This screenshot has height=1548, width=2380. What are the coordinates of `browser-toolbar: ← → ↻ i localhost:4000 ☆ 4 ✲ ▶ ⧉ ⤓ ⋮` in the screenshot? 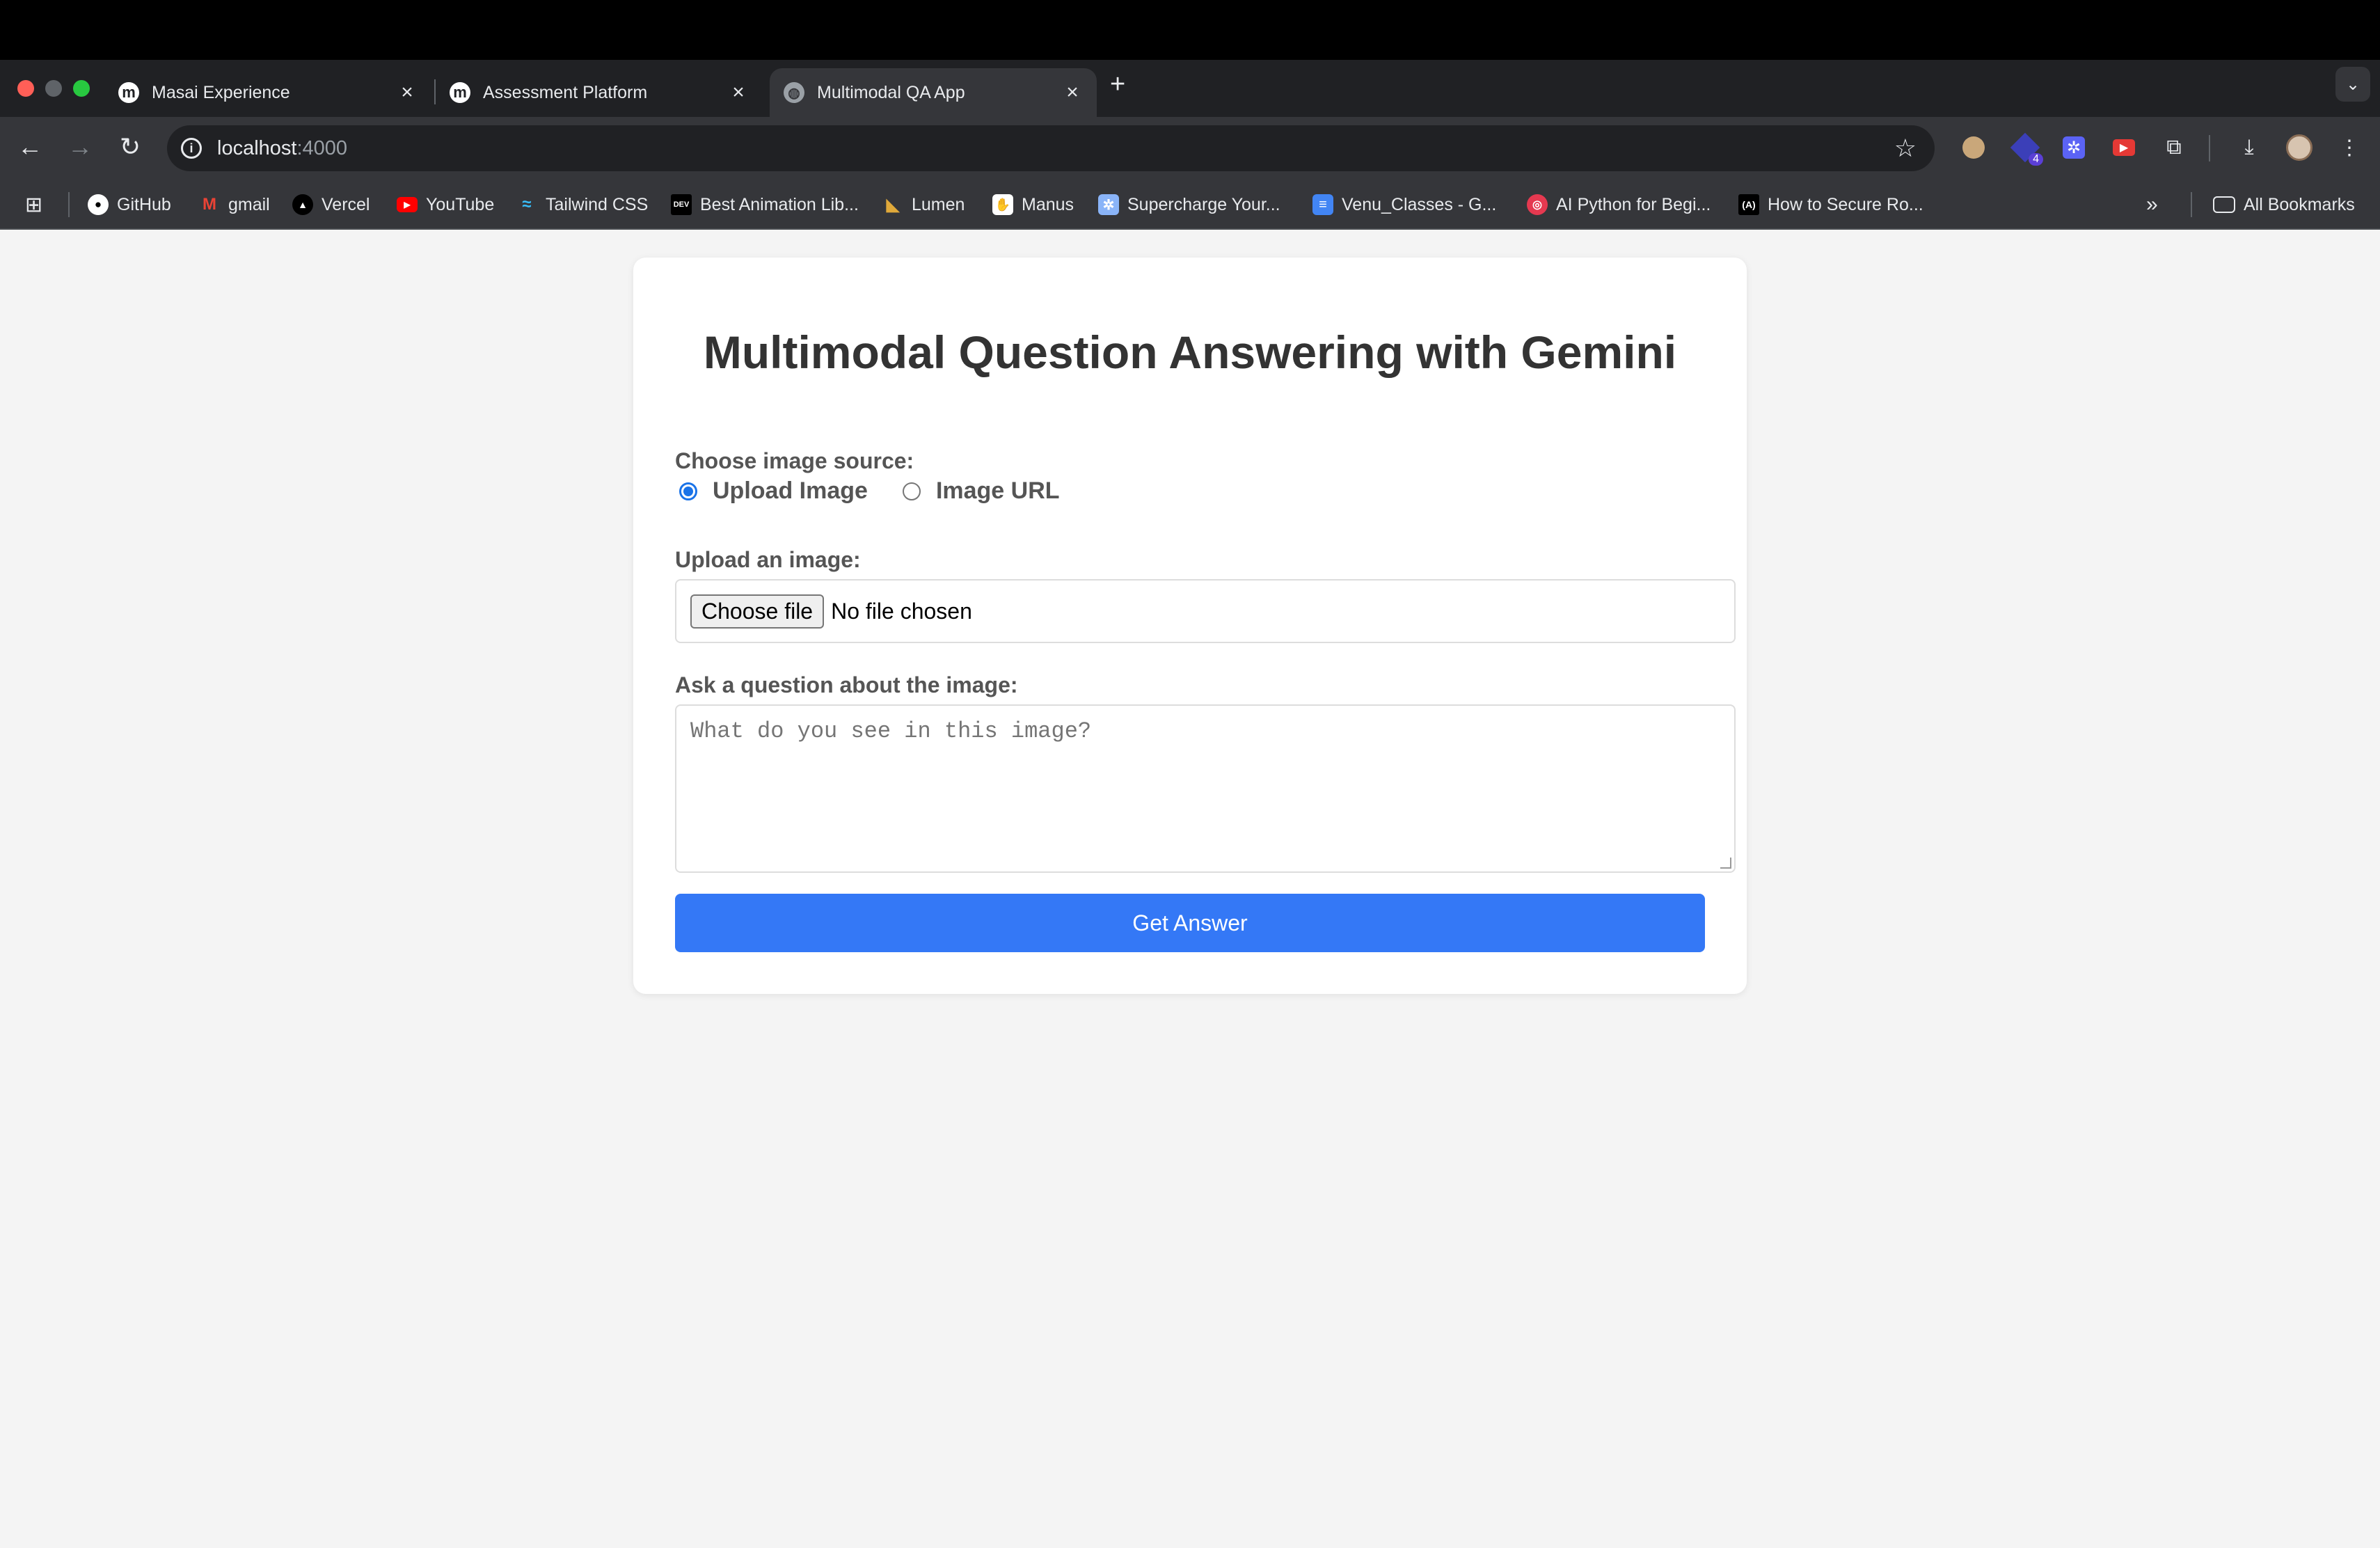 It's located at (1190, 148).